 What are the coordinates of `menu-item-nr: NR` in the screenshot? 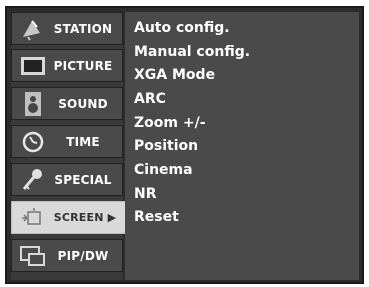 It's located at (145, 194).